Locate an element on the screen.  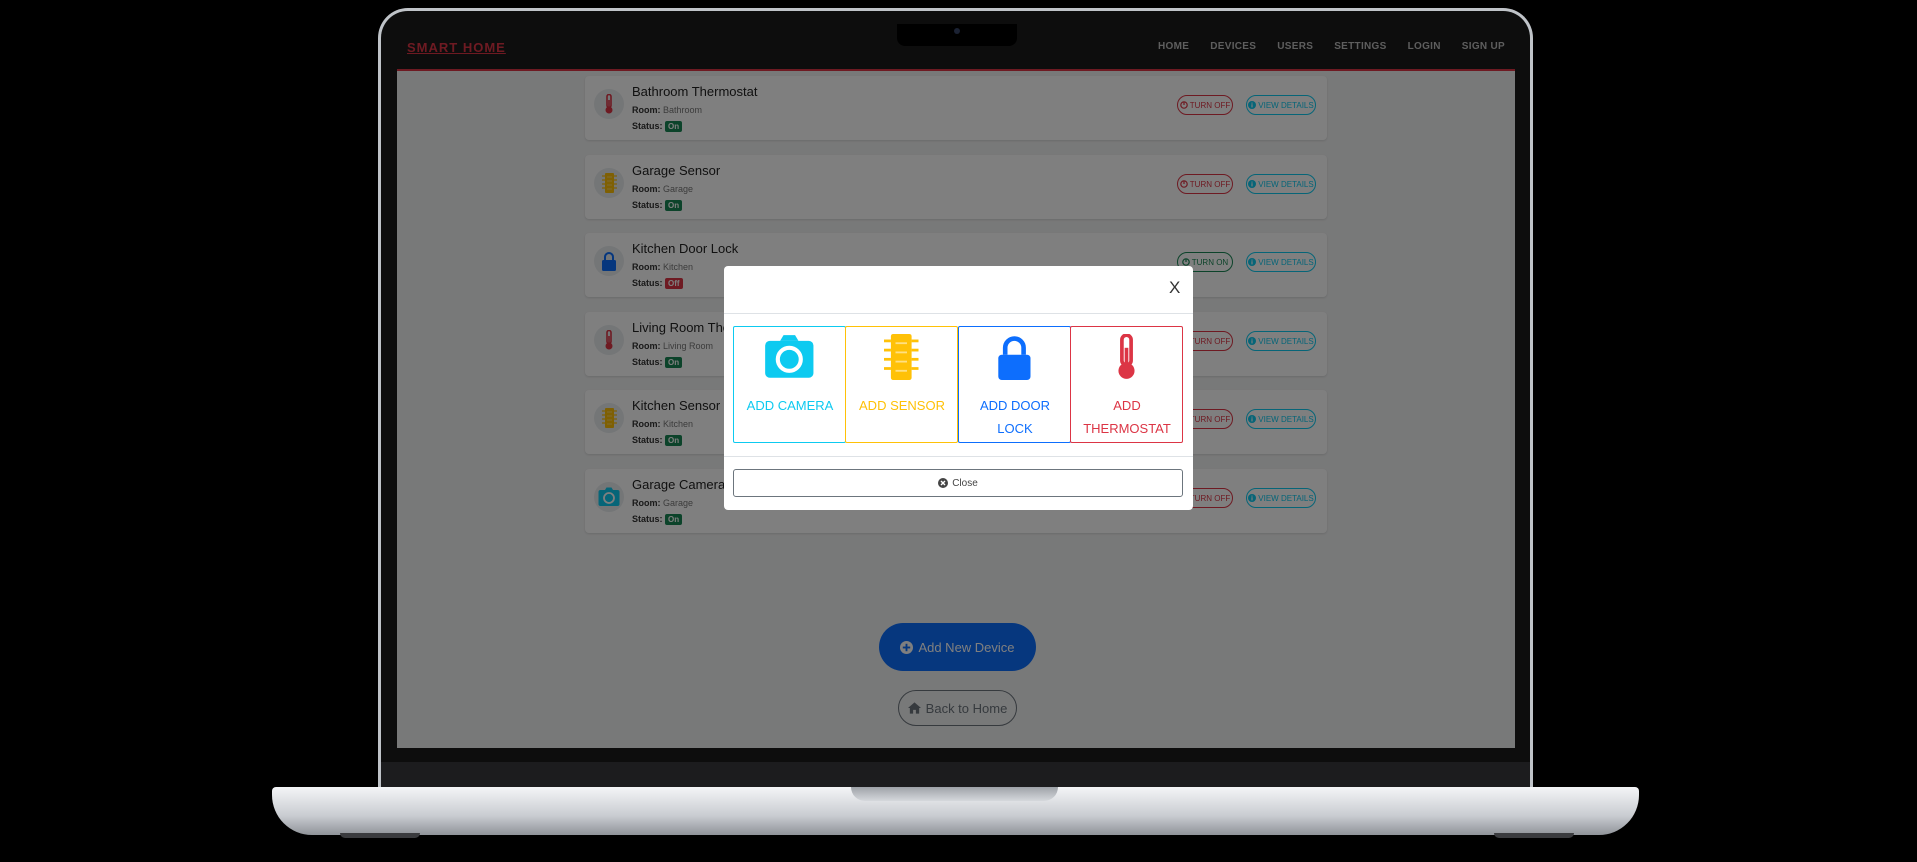
modal-close-button: Close is located at coordinates (958, 483).